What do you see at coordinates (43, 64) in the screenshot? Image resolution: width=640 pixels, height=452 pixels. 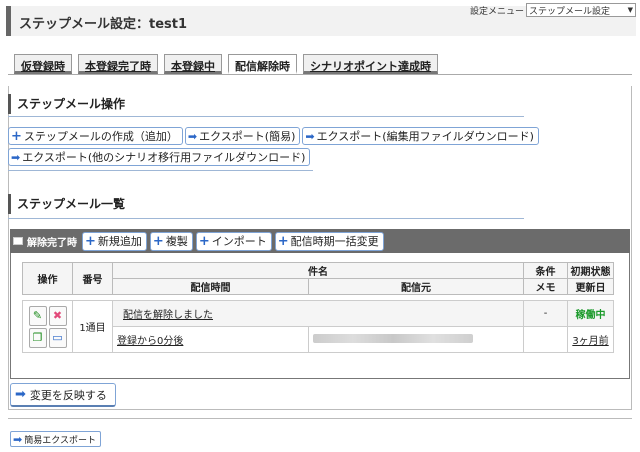 I see `tab-provisional: 仮登録時` at bounding box center [43, 64].